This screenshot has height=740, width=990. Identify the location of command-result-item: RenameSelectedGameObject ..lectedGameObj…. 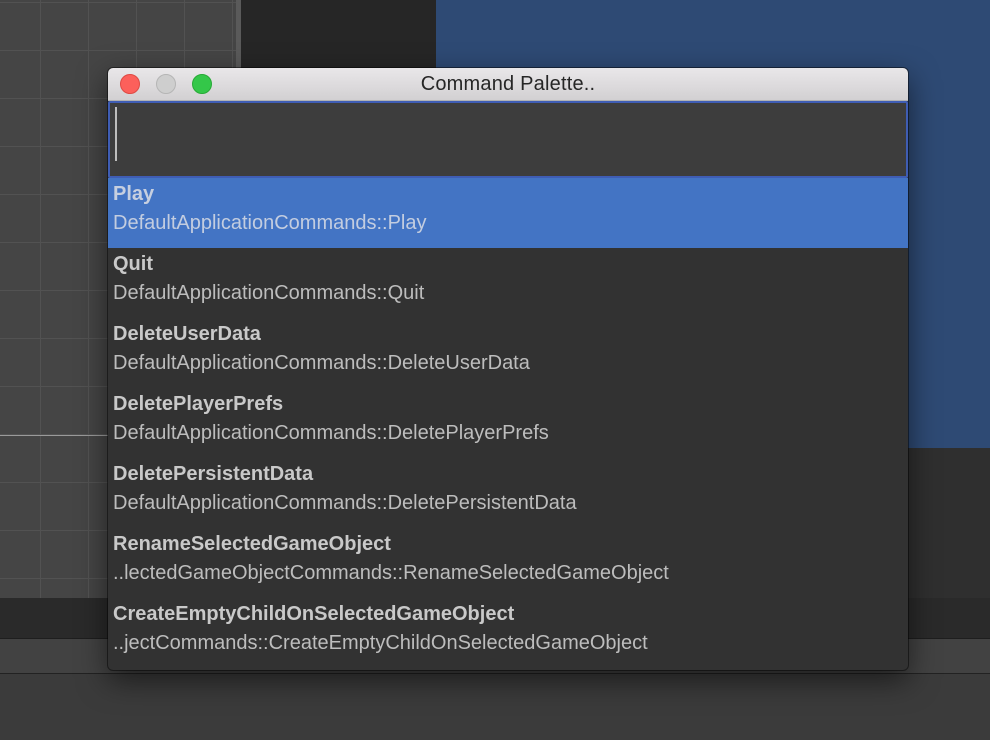
(508, 563).